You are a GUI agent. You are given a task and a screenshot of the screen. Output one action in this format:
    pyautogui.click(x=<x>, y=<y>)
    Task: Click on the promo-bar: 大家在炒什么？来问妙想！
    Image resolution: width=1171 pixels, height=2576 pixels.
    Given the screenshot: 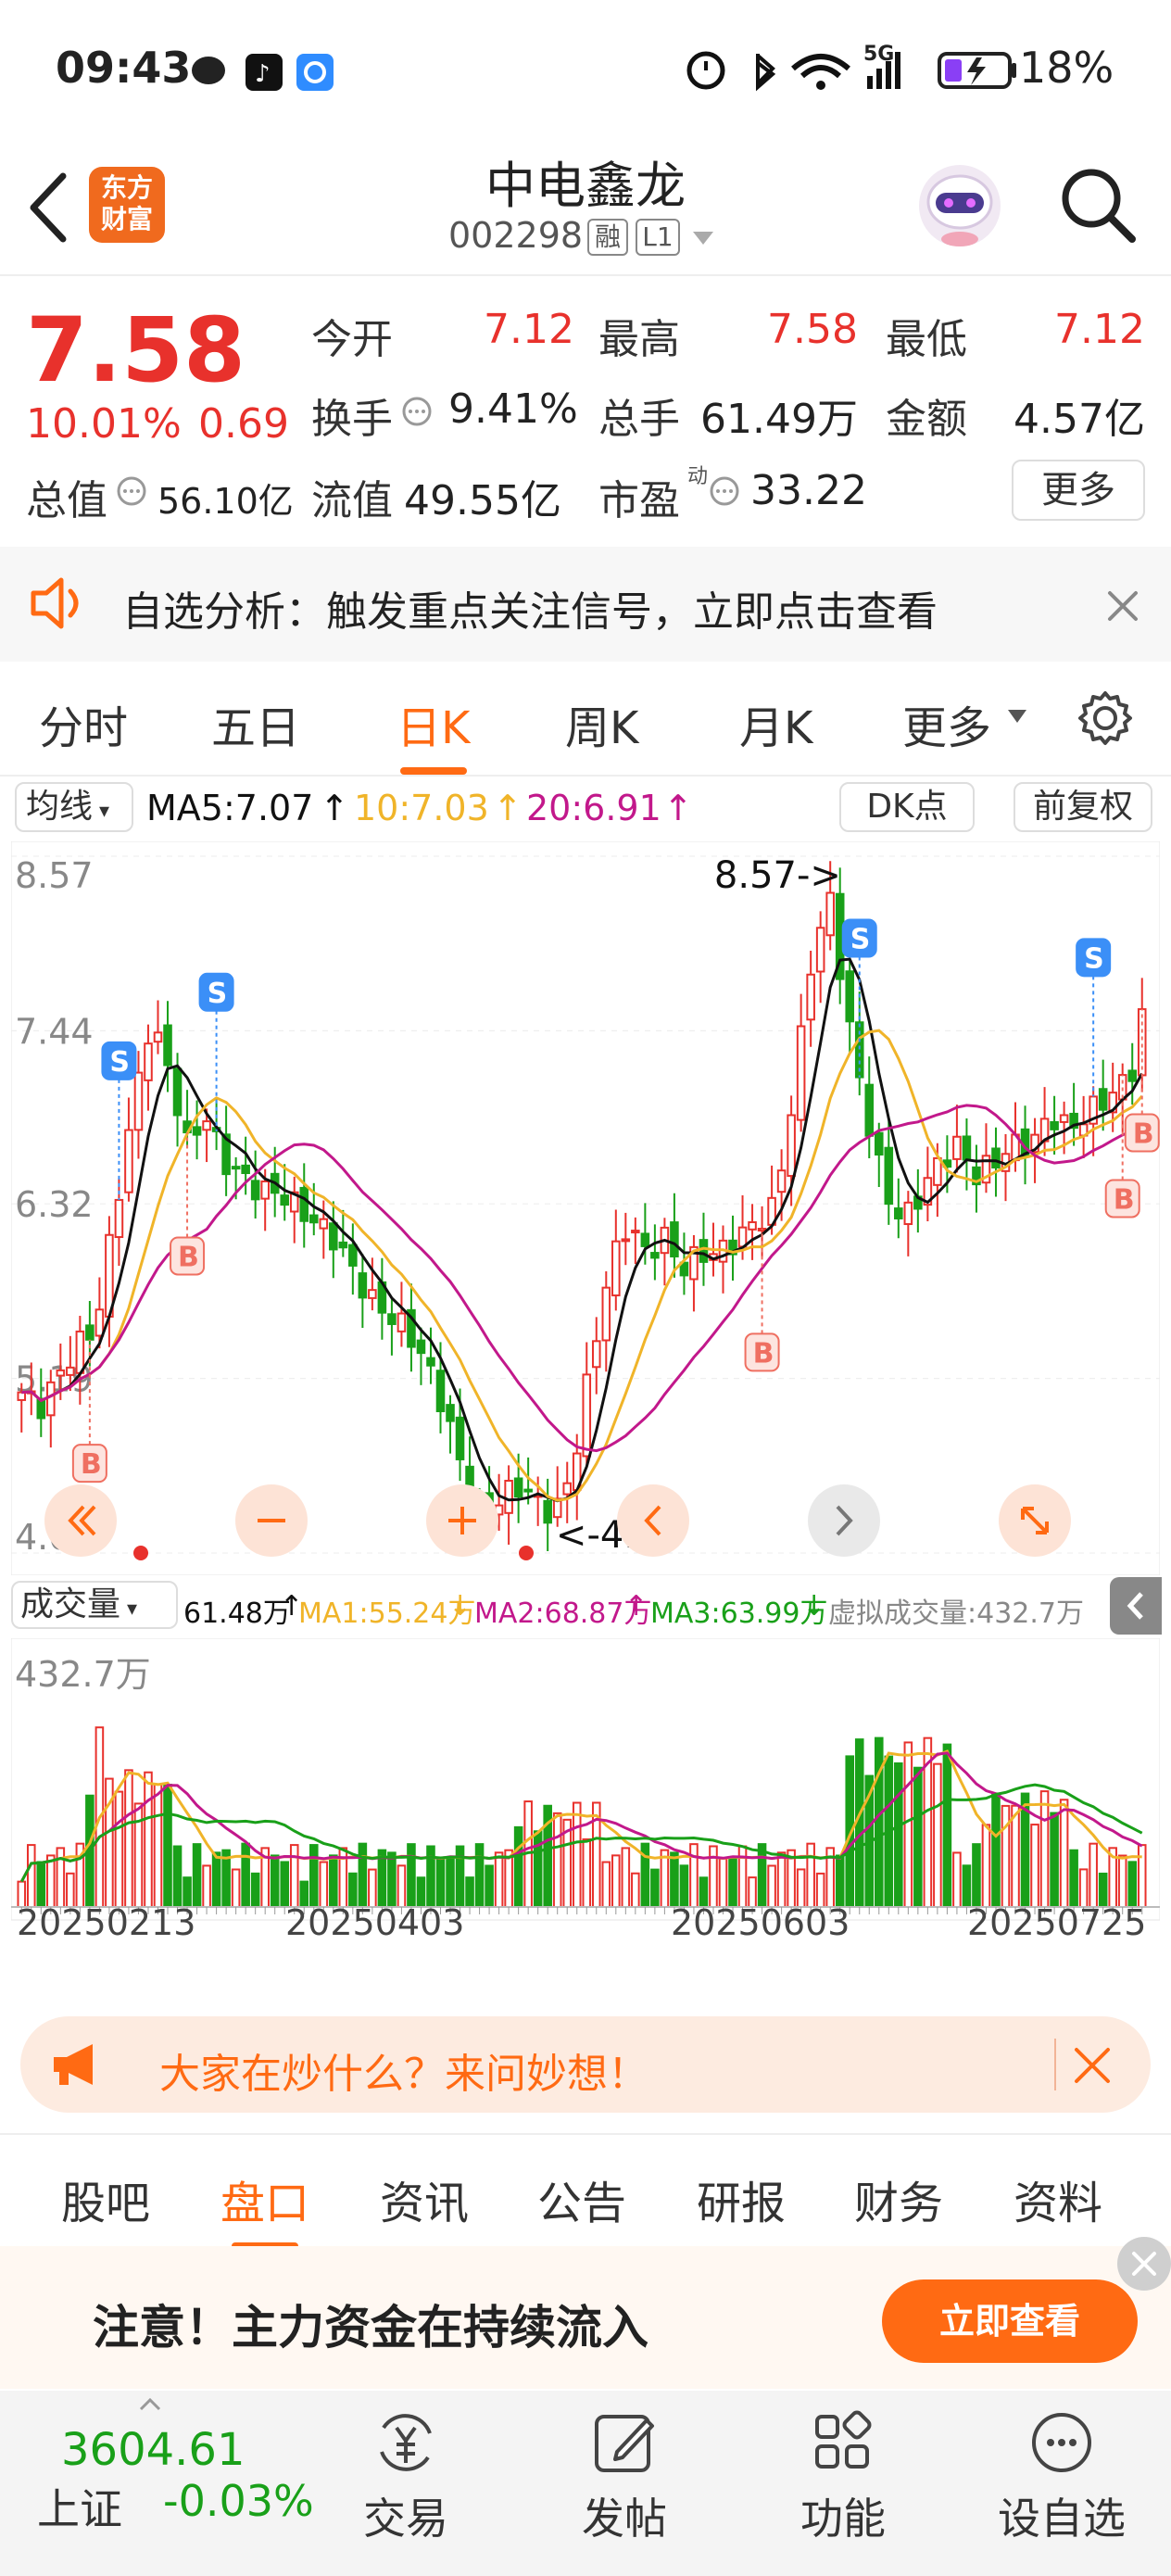 What is the action you would take?
    pyautogui.click(x=585, y=2065)
    